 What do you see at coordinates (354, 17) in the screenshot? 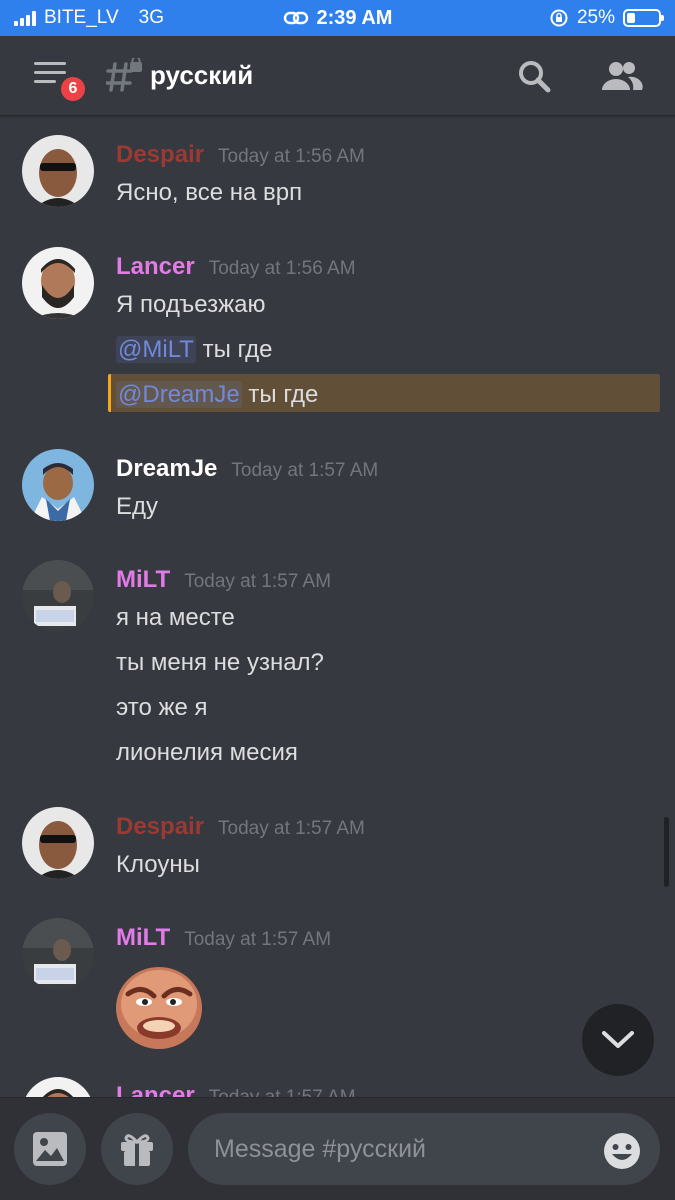
I see `clock: 2:39 AM` at bounding box center [354, 17].